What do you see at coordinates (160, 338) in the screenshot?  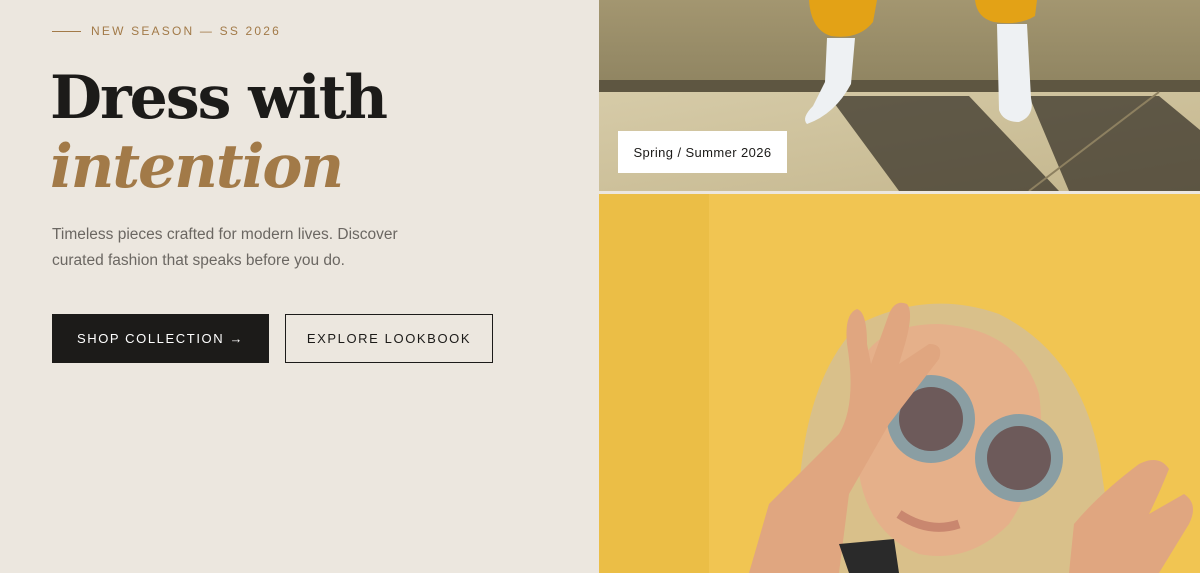 I see `shop-collection-button: SHOP COLLECTION →` at bounding box center [160, 338].